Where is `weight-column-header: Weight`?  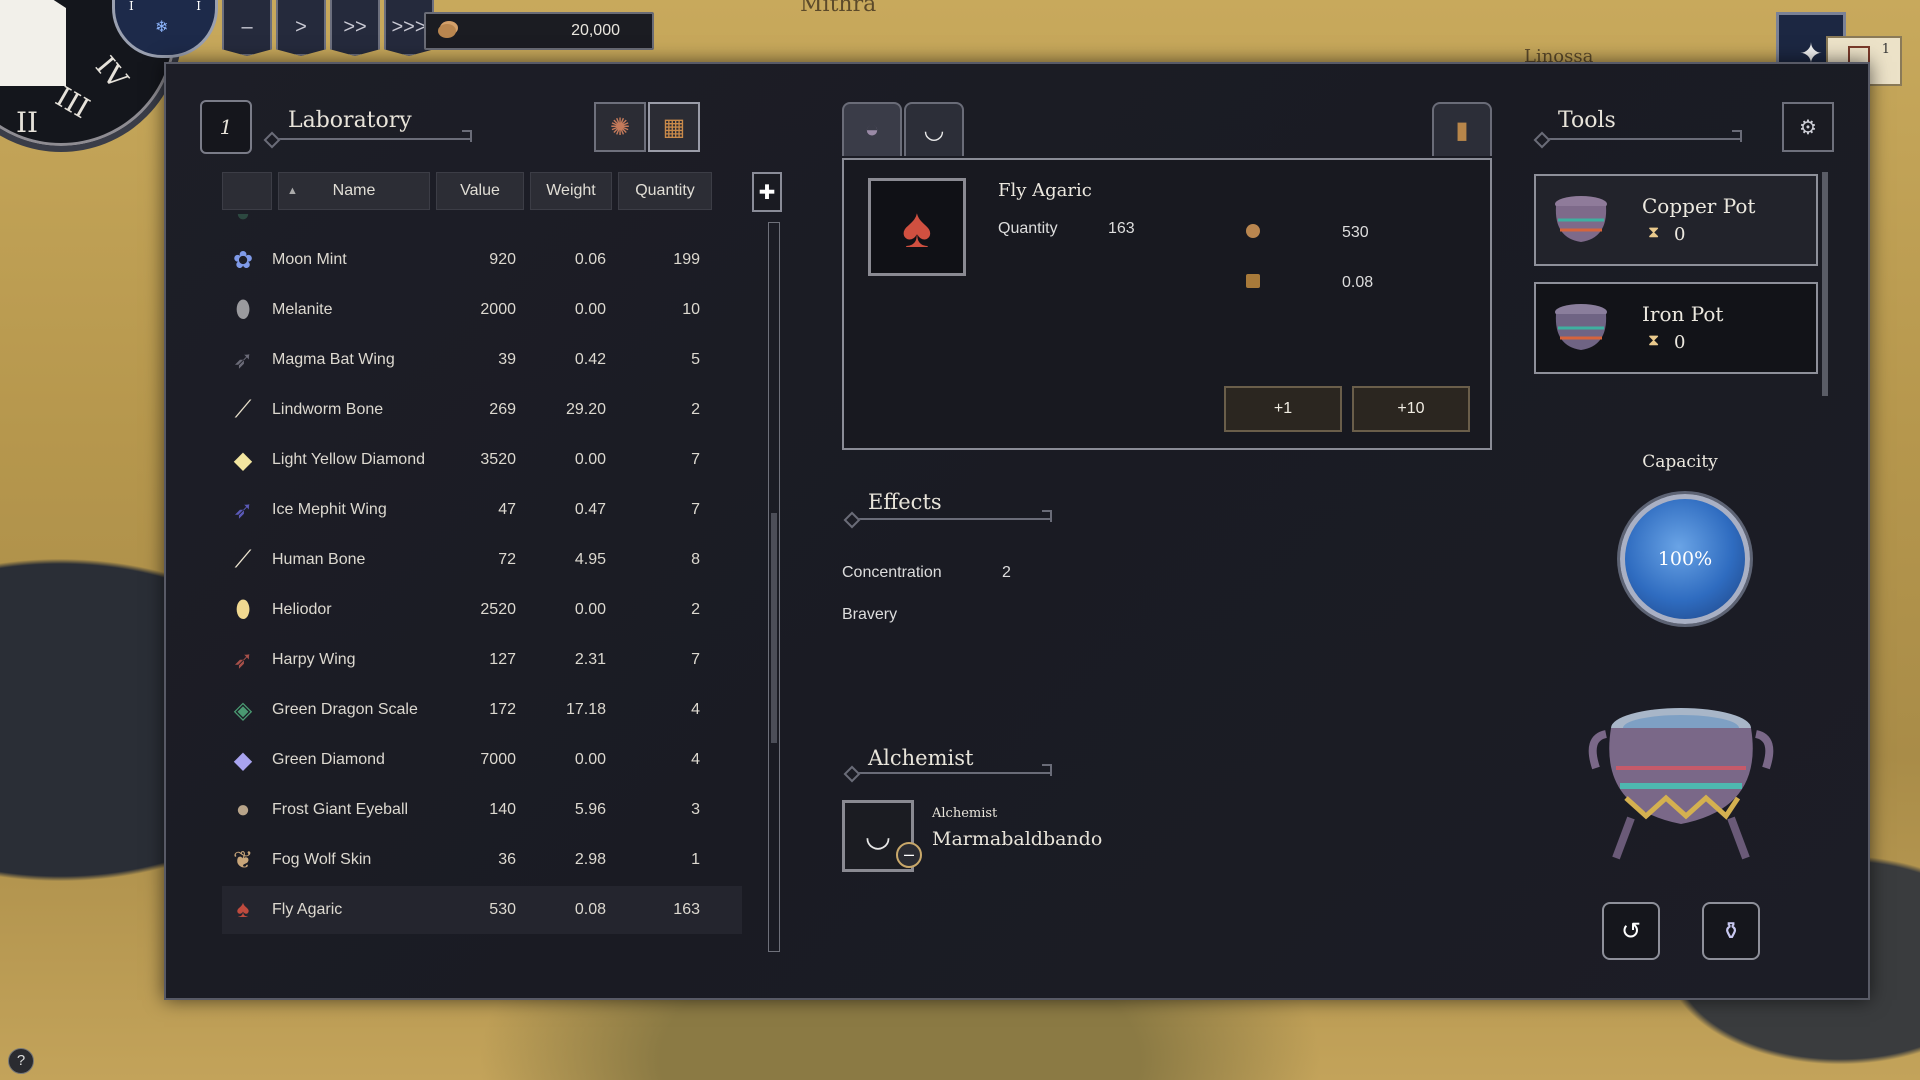
weight-column-header: Weight is located at coordinates (571, 191).